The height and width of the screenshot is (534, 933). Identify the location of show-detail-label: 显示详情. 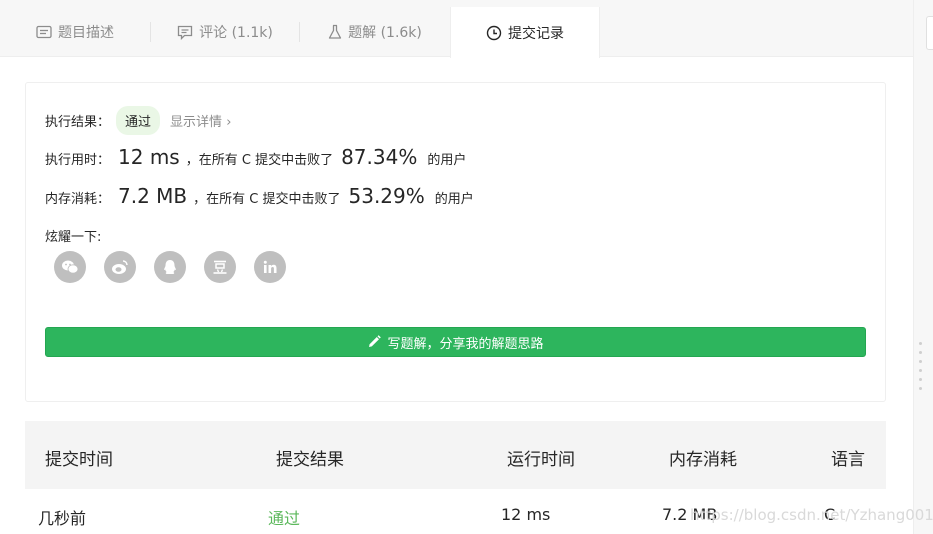
(196, 122).